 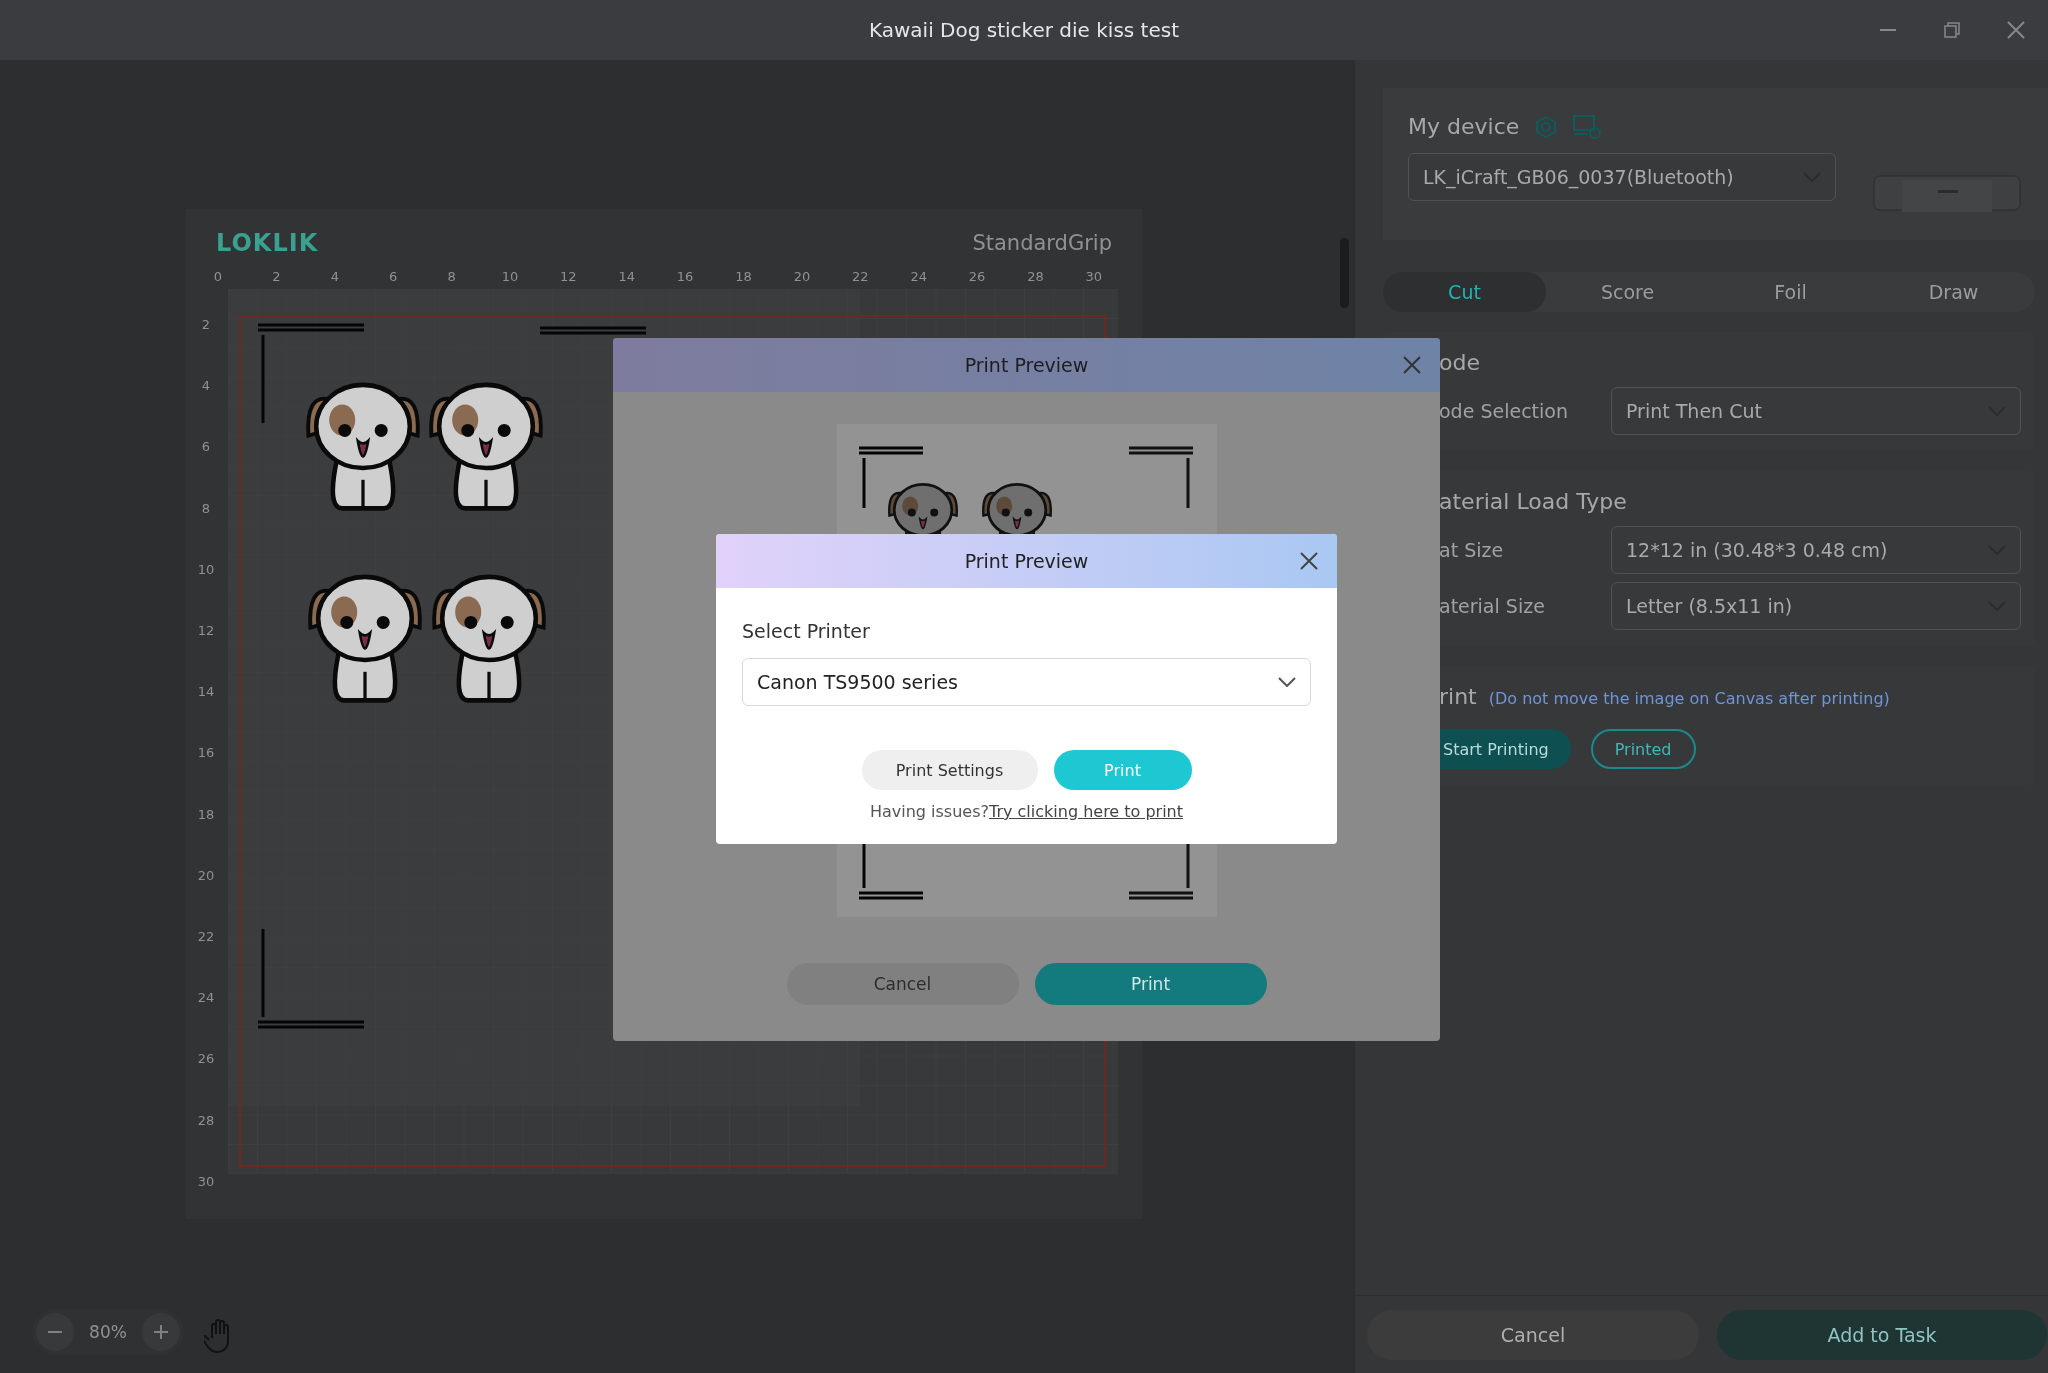 I want to click on section-heading: ode, so click(x=1460, y=363).